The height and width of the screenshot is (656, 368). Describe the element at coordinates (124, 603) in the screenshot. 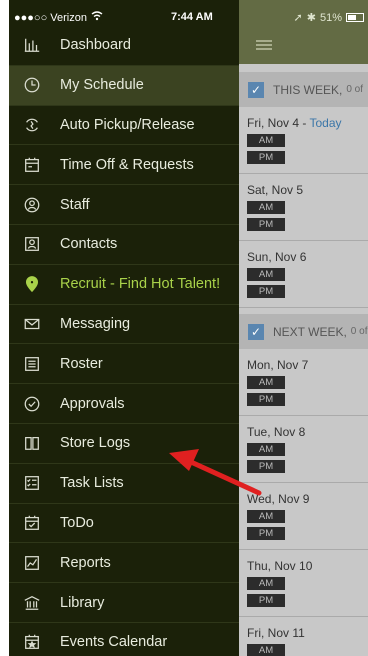

I see `sidebar-item-library: Library` at that location.